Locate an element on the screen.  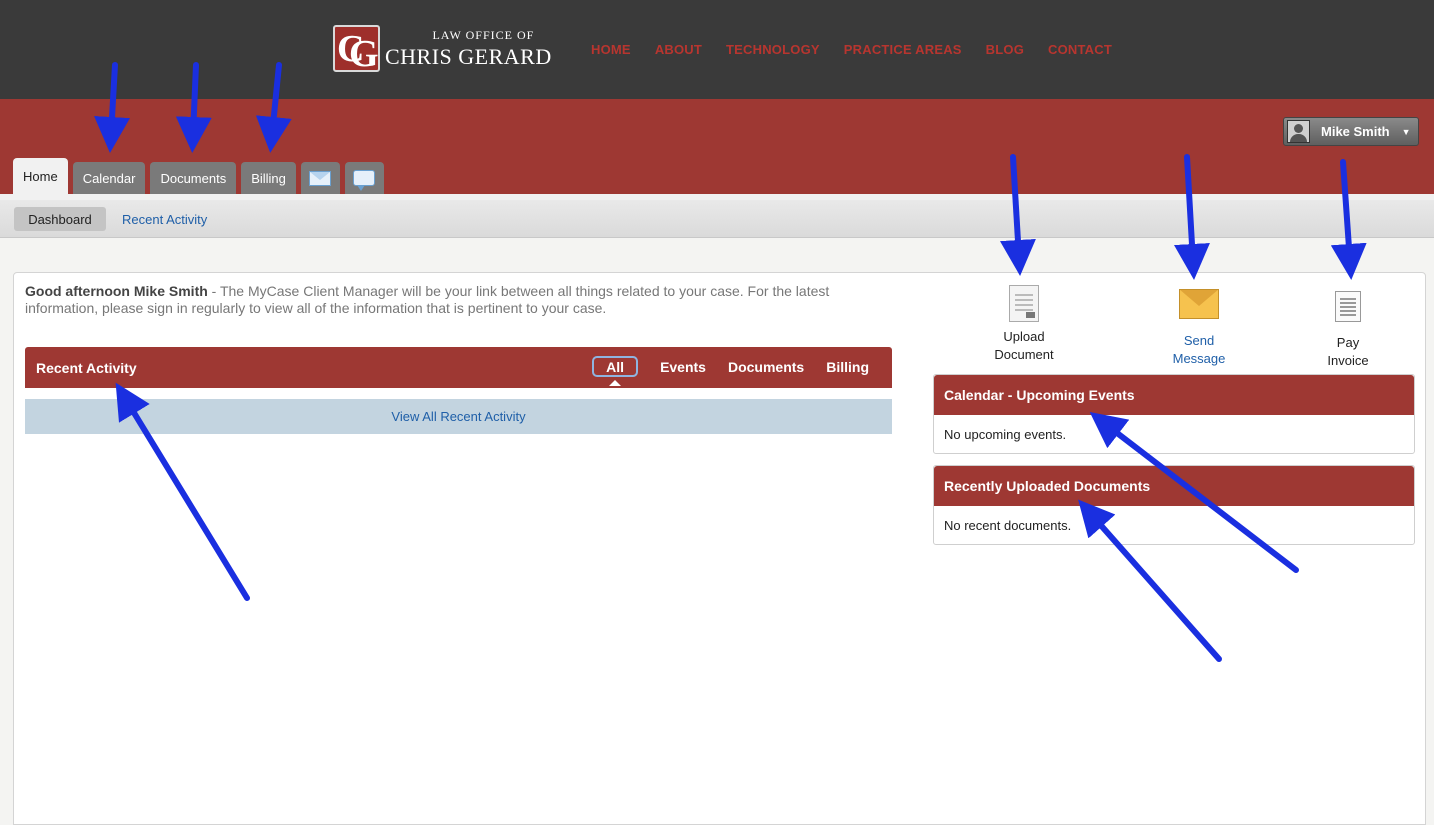
logo-big-text: CHRIS GERARD is located at coordinates (468, 56).